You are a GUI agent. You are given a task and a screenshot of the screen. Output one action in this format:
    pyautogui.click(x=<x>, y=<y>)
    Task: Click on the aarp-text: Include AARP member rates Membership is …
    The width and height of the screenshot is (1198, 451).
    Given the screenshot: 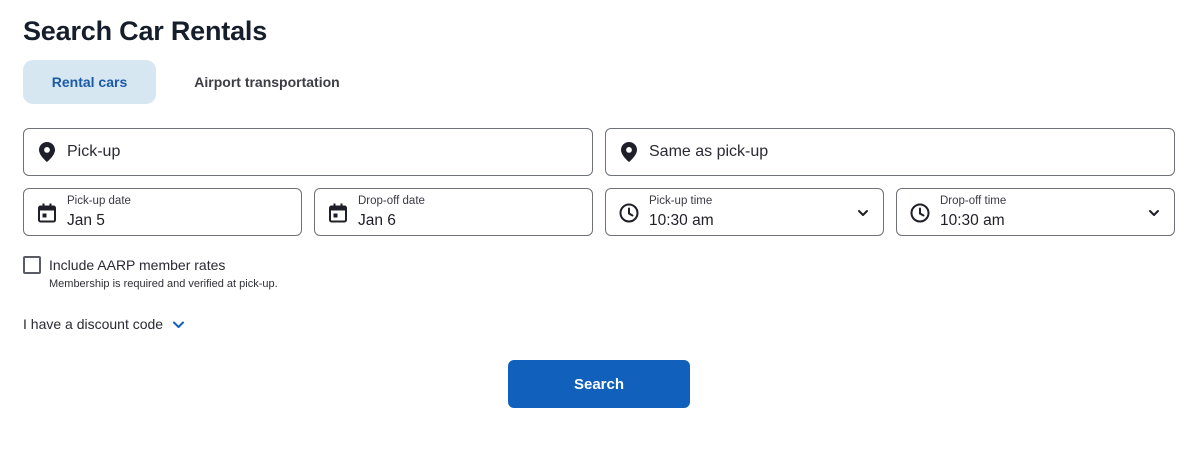 What is the action you would take?
    pyautogui.click(x=163, y=273)
    